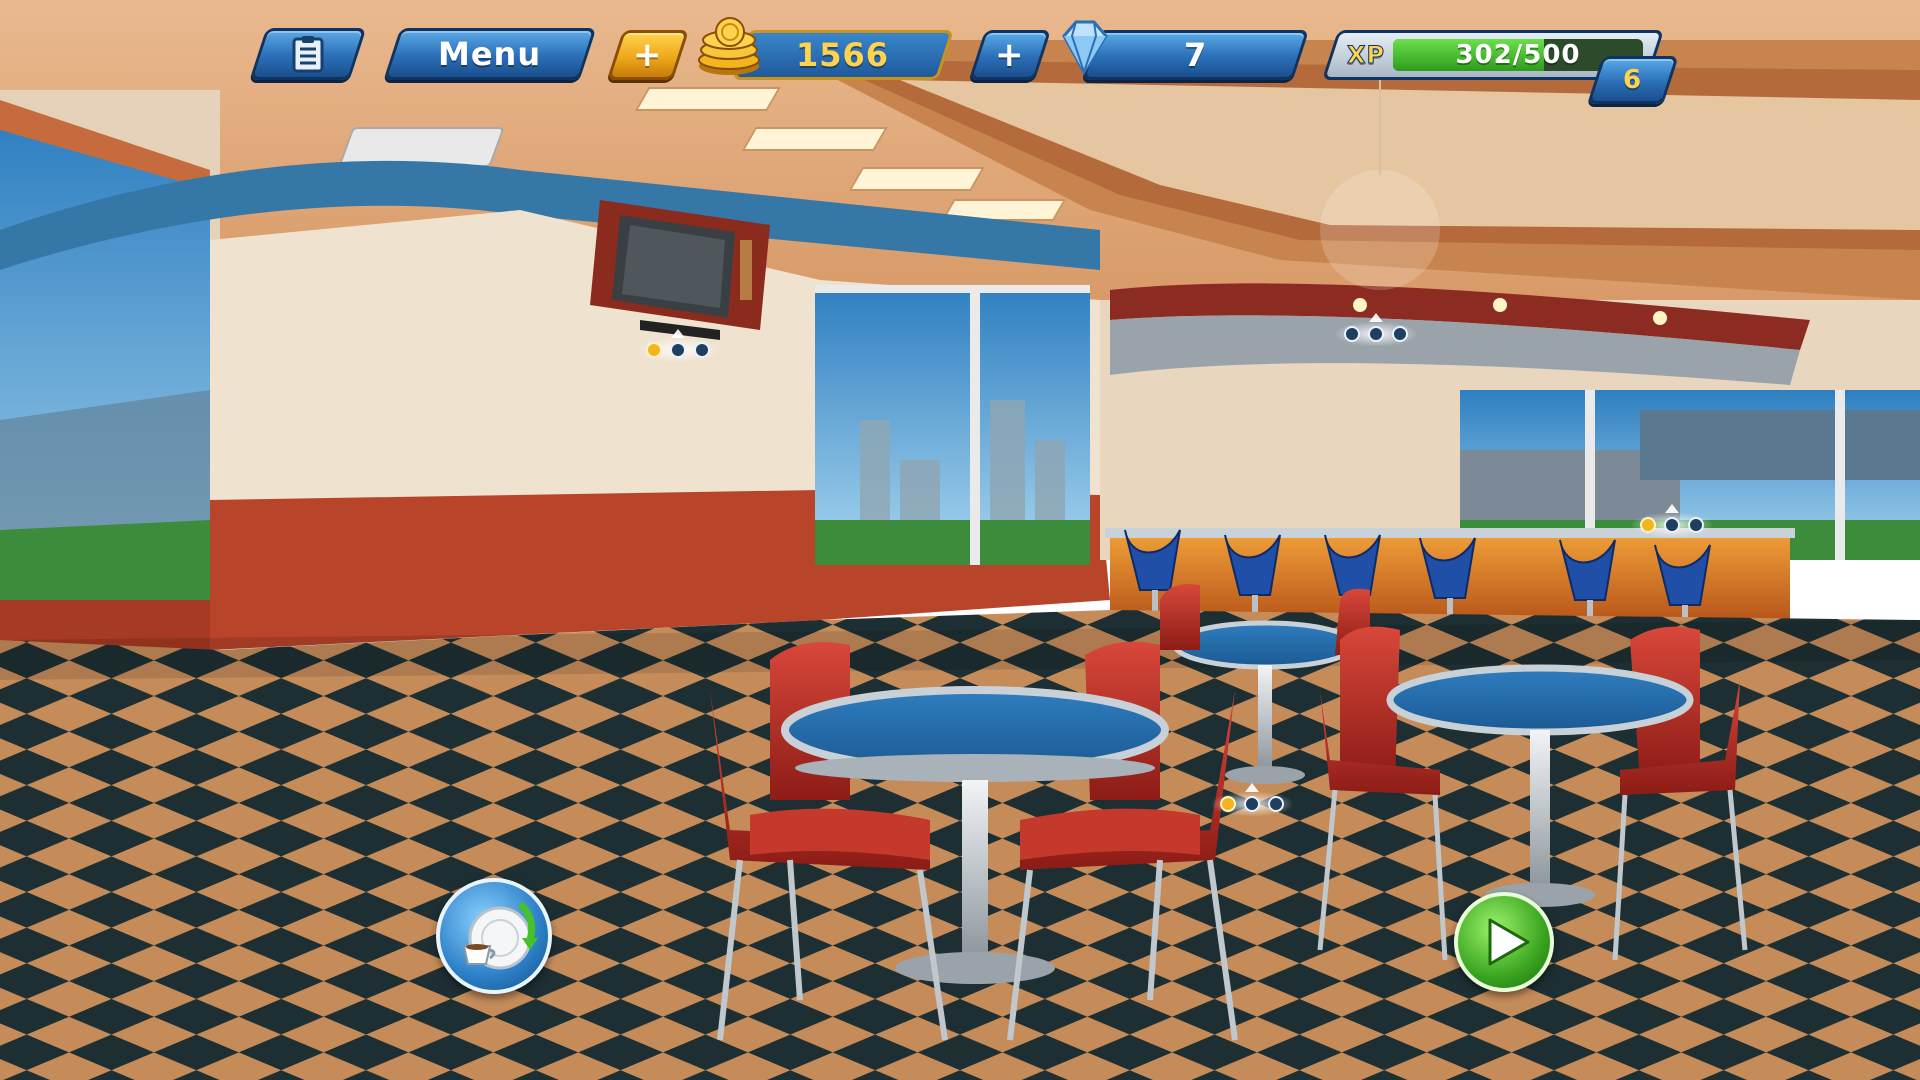 This screenshot has height=1080, width=1920. What do you see at coordinates (1508, 942) in the screenshot?
I see `play-icon` at bounding box center [1508, 942].